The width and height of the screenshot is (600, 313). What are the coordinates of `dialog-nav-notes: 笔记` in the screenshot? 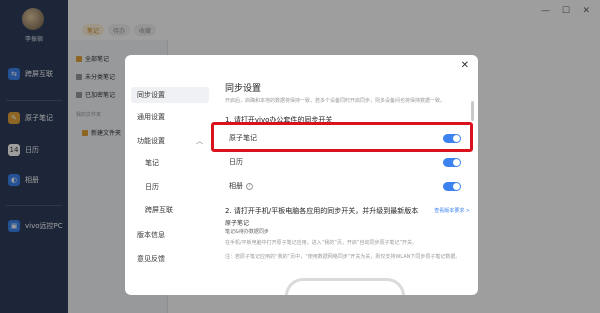 It's located at (170, 163).